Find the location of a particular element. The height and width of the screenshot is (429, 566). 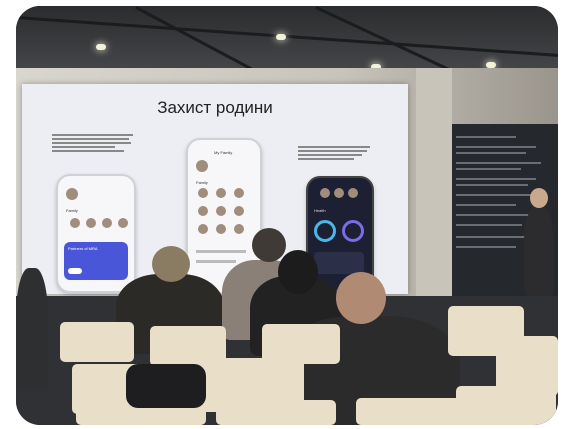

health-label: Health is located at coordinates (320, 210).